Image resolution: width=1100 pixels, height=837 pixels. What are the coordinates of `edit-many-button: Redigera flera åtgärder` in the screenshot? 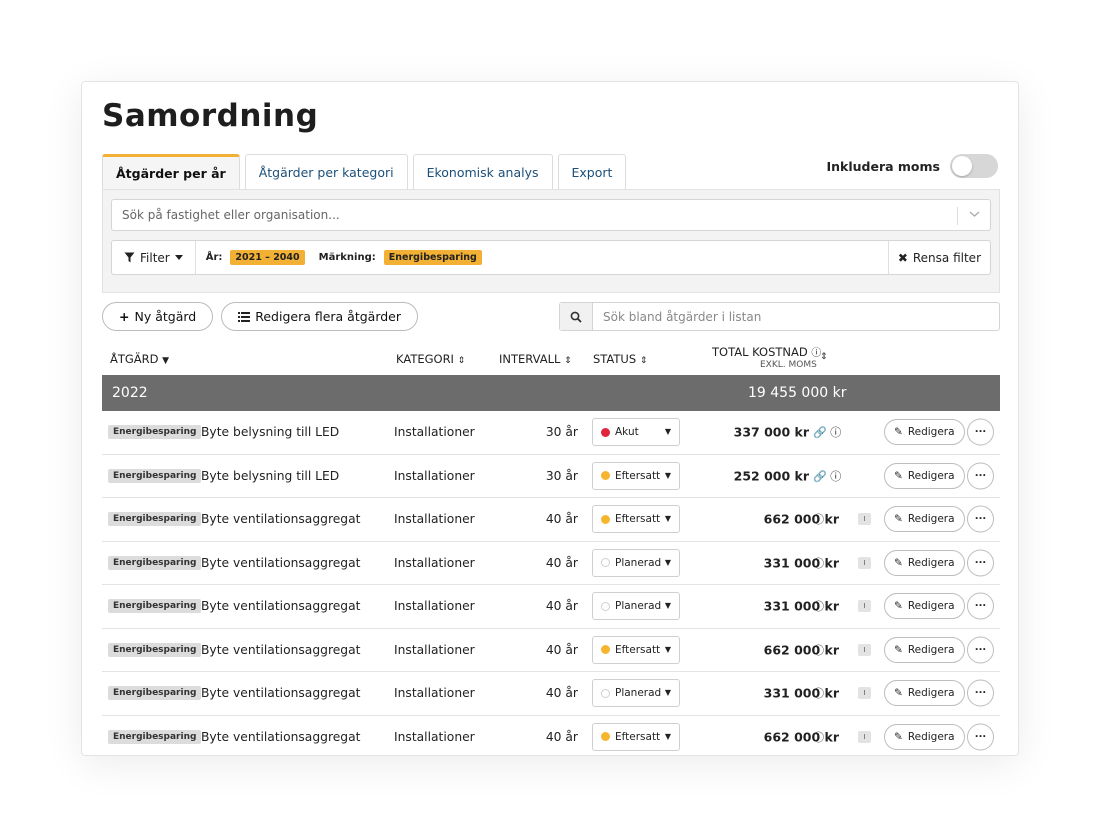 It's located at (320, 316).